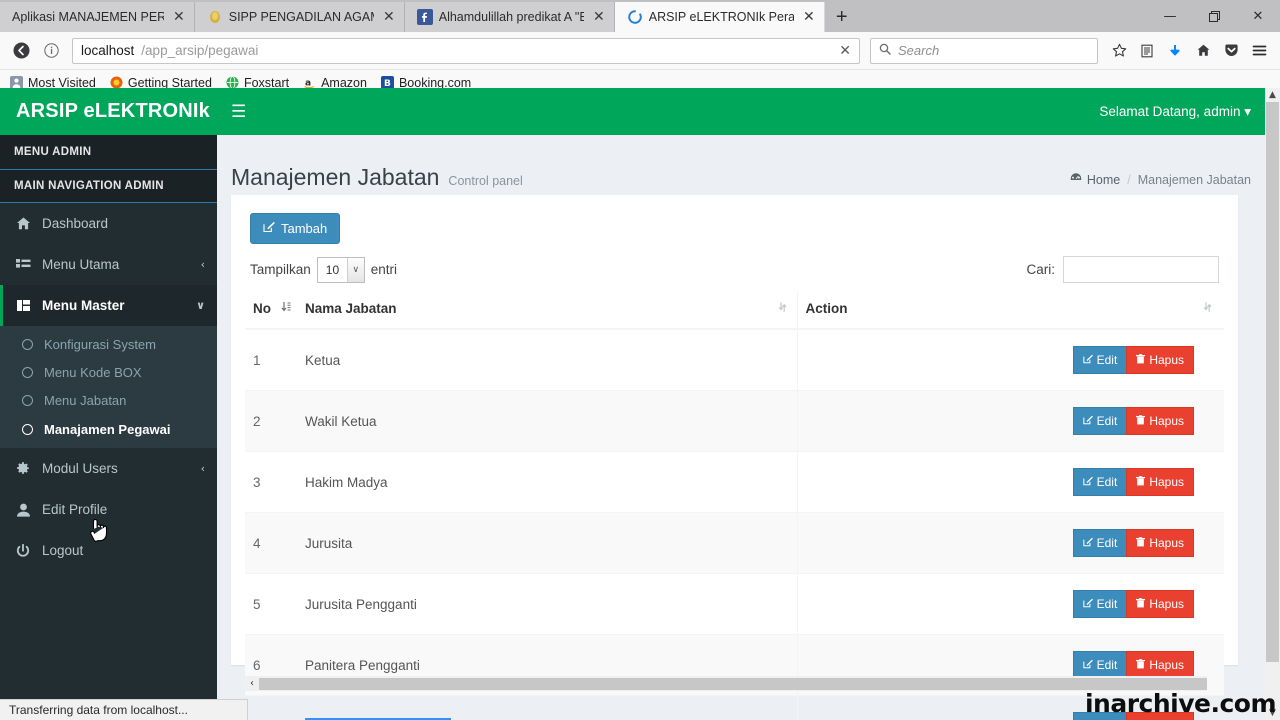 This screenshot has width=1280, height=720. I want to click on tab-title: SIPP PENGADILAN AGAMA, so click(301, 17).